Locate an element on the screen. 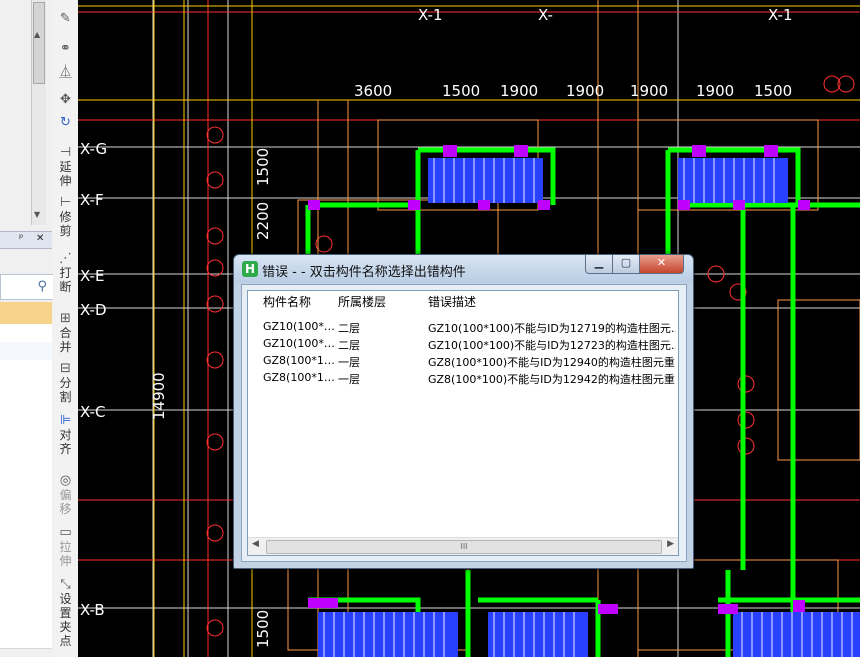 The image size is (860, 657). align-button: ⊫ 对齐 is located at coordinates (65, 435).